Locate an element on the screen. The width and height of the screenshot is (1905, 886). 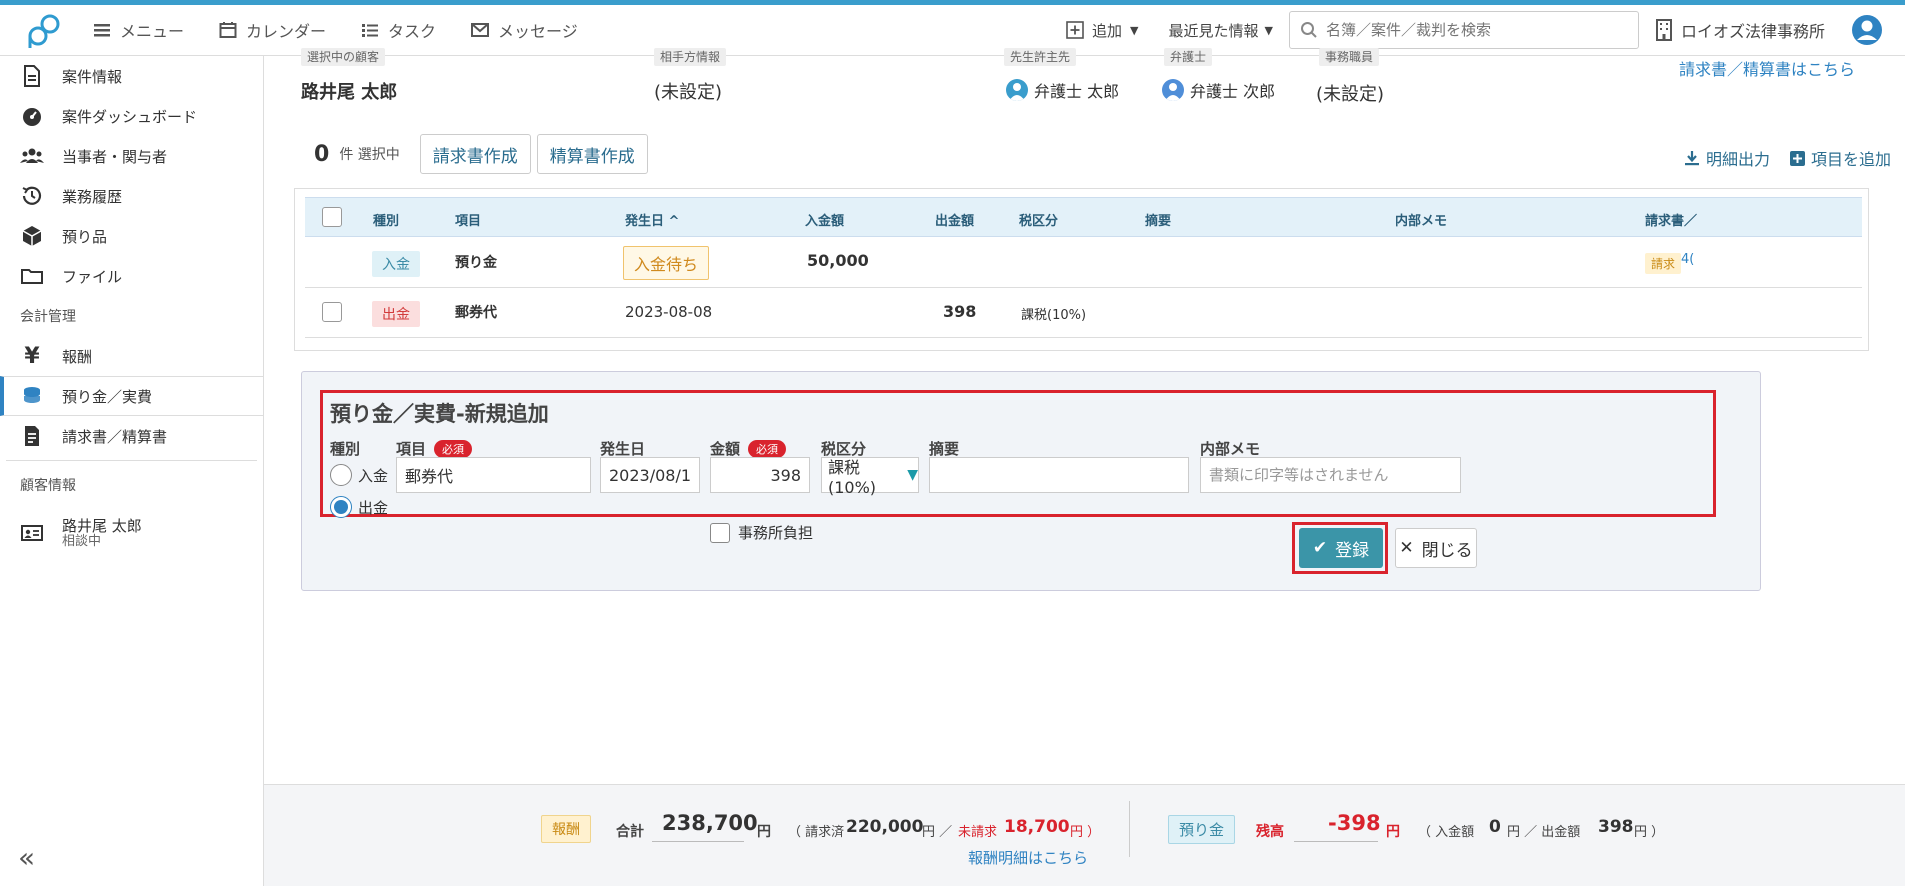
search-input is located at coordinates (1470, 30).